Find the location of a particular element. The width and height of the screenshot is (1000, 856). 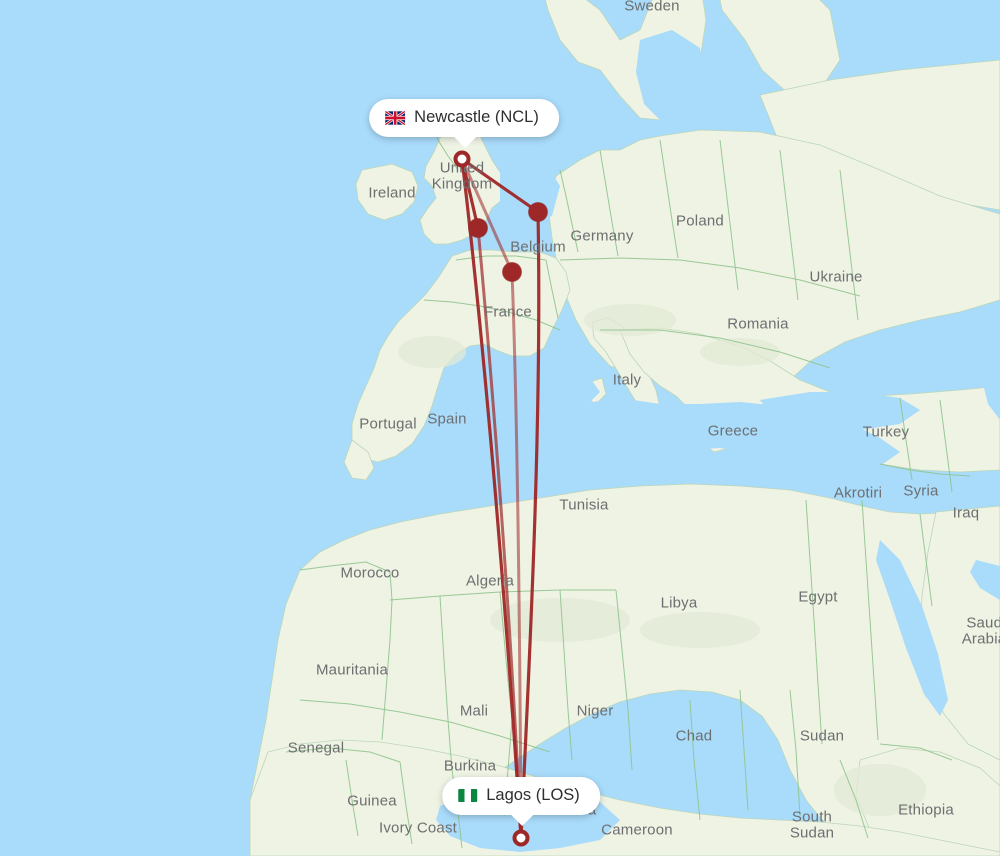

origin-airport-tooltip: Newcastle (NCL) is located at coordinates (464, 123).